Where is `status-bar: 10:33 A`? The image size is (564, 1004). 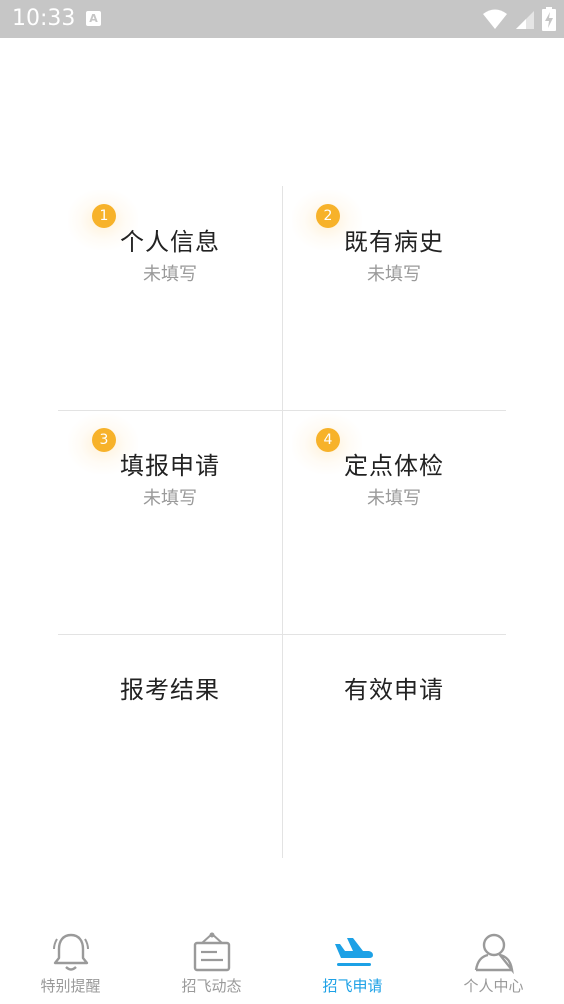 status-bar: 10:33 A is located at coordinates (282, 19).